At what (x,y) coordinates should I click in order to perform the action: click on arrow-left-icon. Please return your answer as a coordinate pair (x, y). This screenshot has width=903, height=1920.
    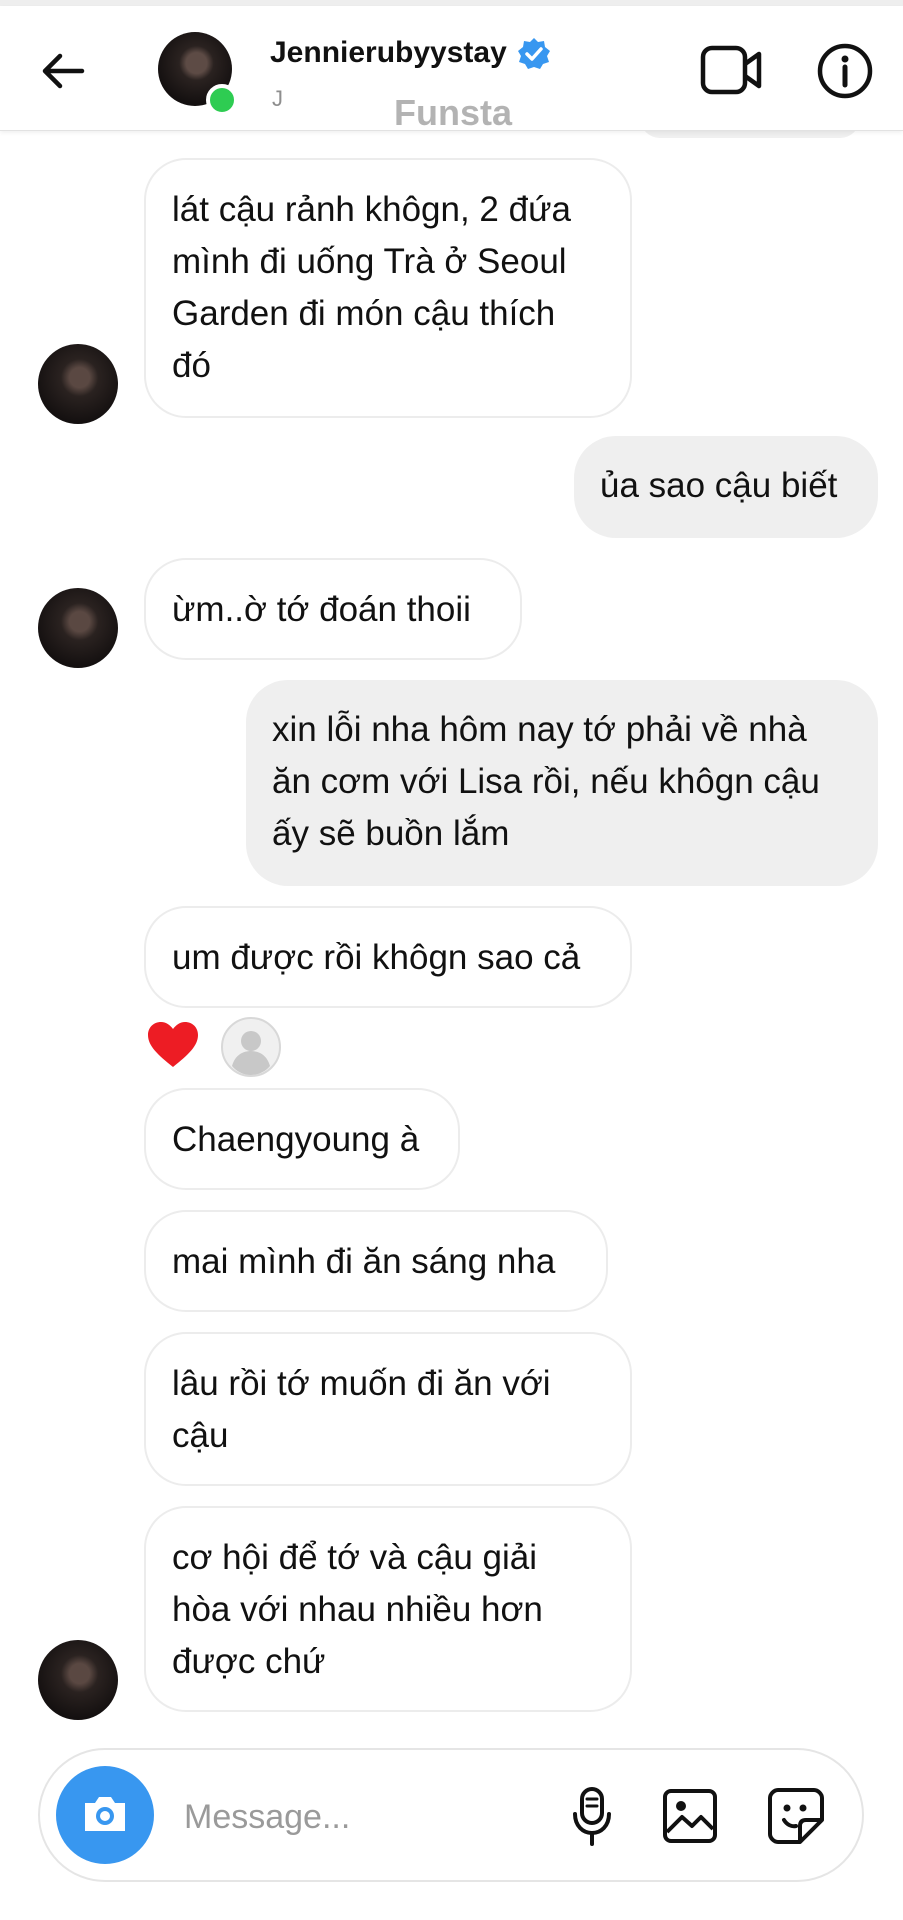
    Looking at the image, I should click on (63, 71).